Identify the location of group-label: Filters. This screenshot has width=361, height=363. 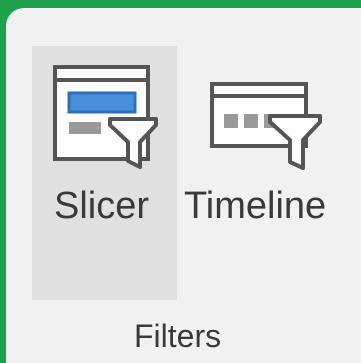
(178, 336).